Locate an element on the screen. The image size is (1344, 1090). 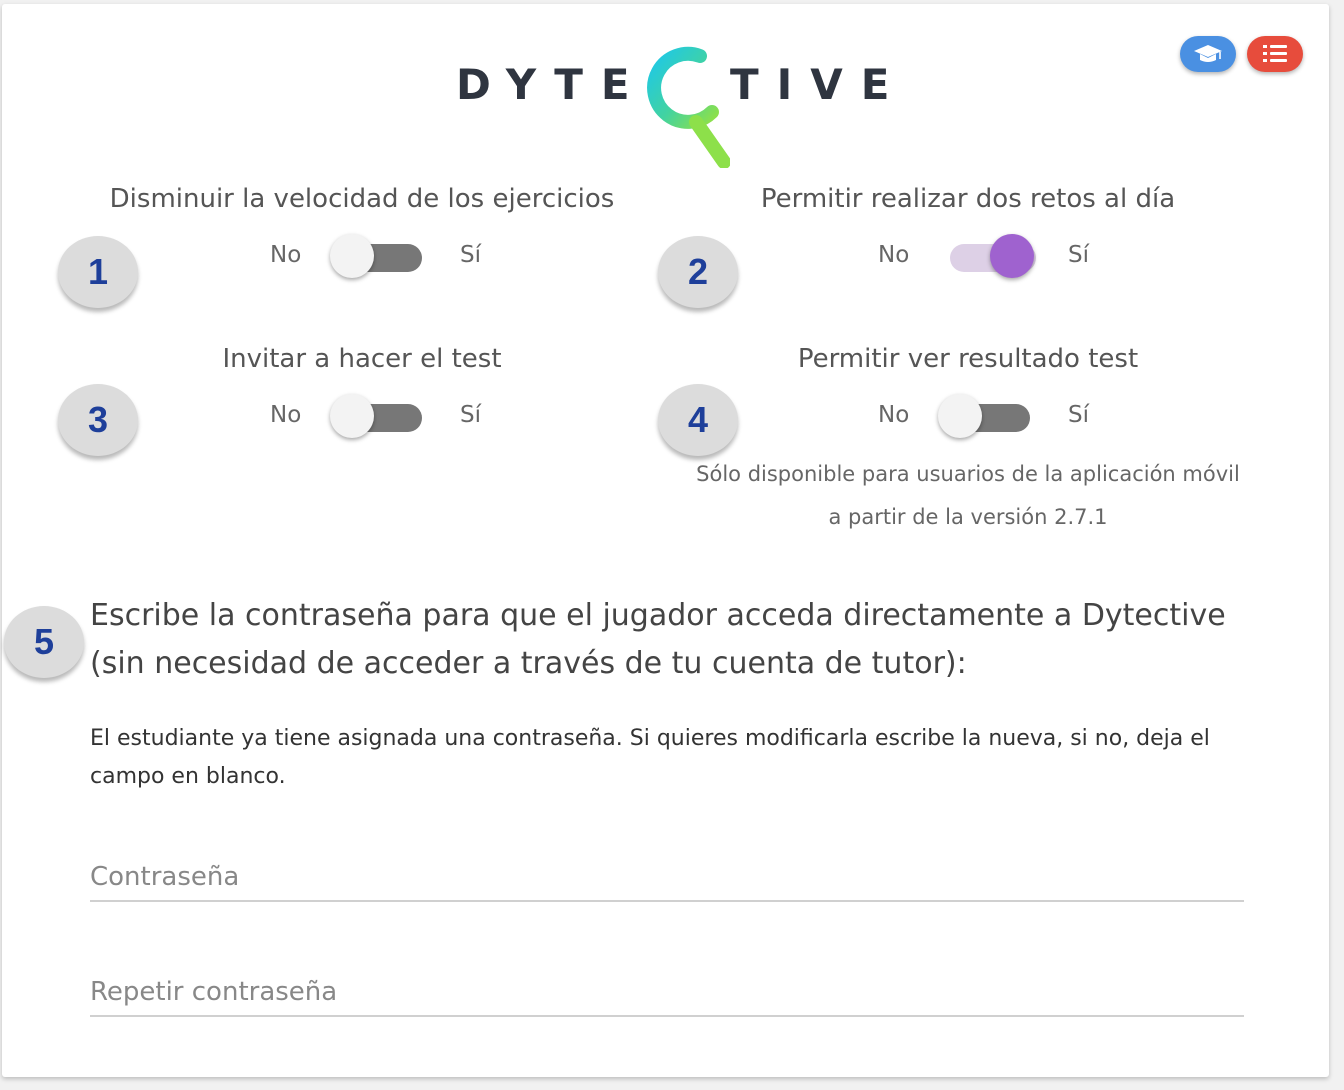
view-test-result-toggle is located at coordinates (984, 416).